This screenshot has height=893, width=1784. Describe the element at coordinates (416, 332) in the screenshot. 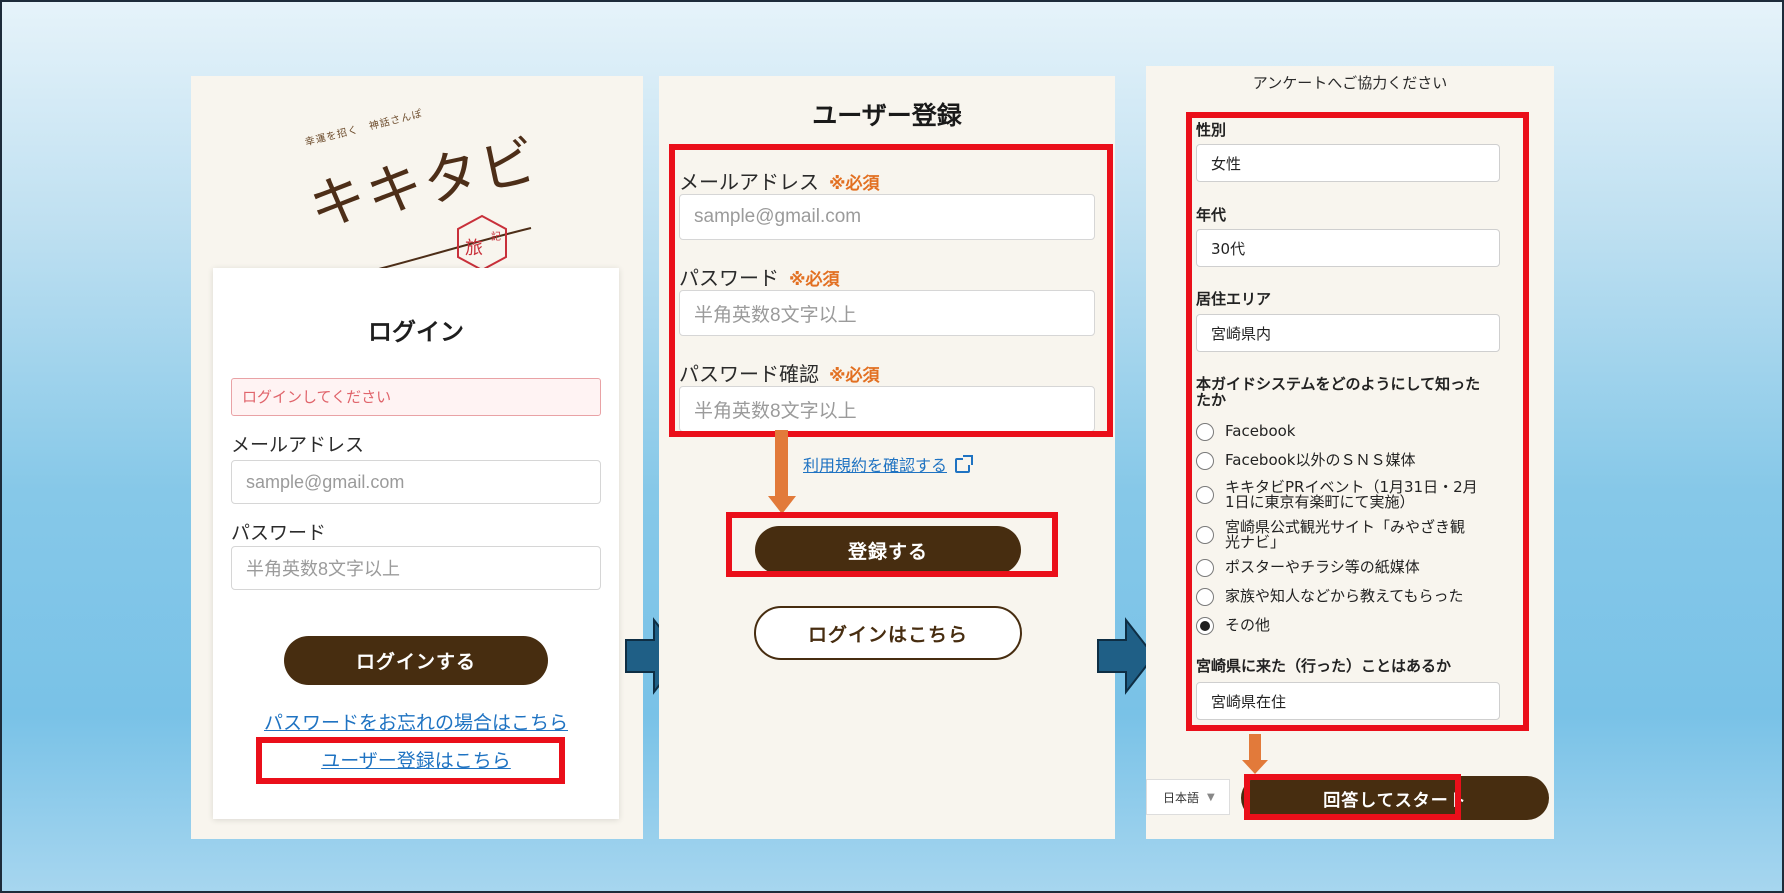

I see `login-title: ログイン` at that location.